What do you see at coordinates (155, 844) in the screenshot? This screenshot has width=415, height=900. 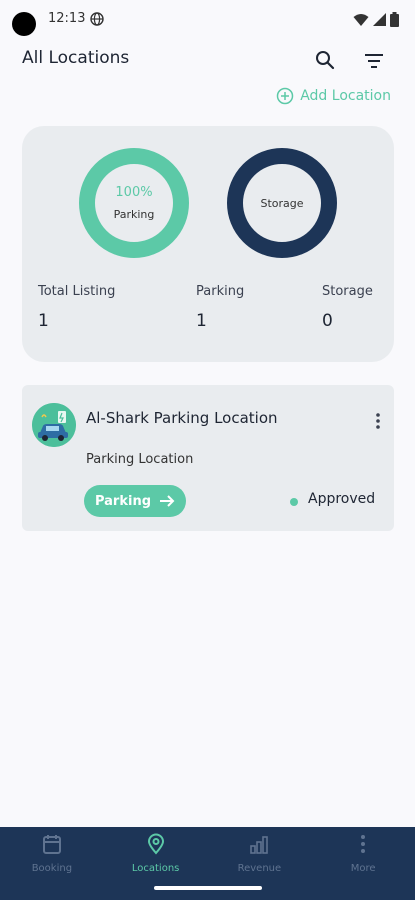 I see `location-pin-icon` at bounding box center [155, 844].